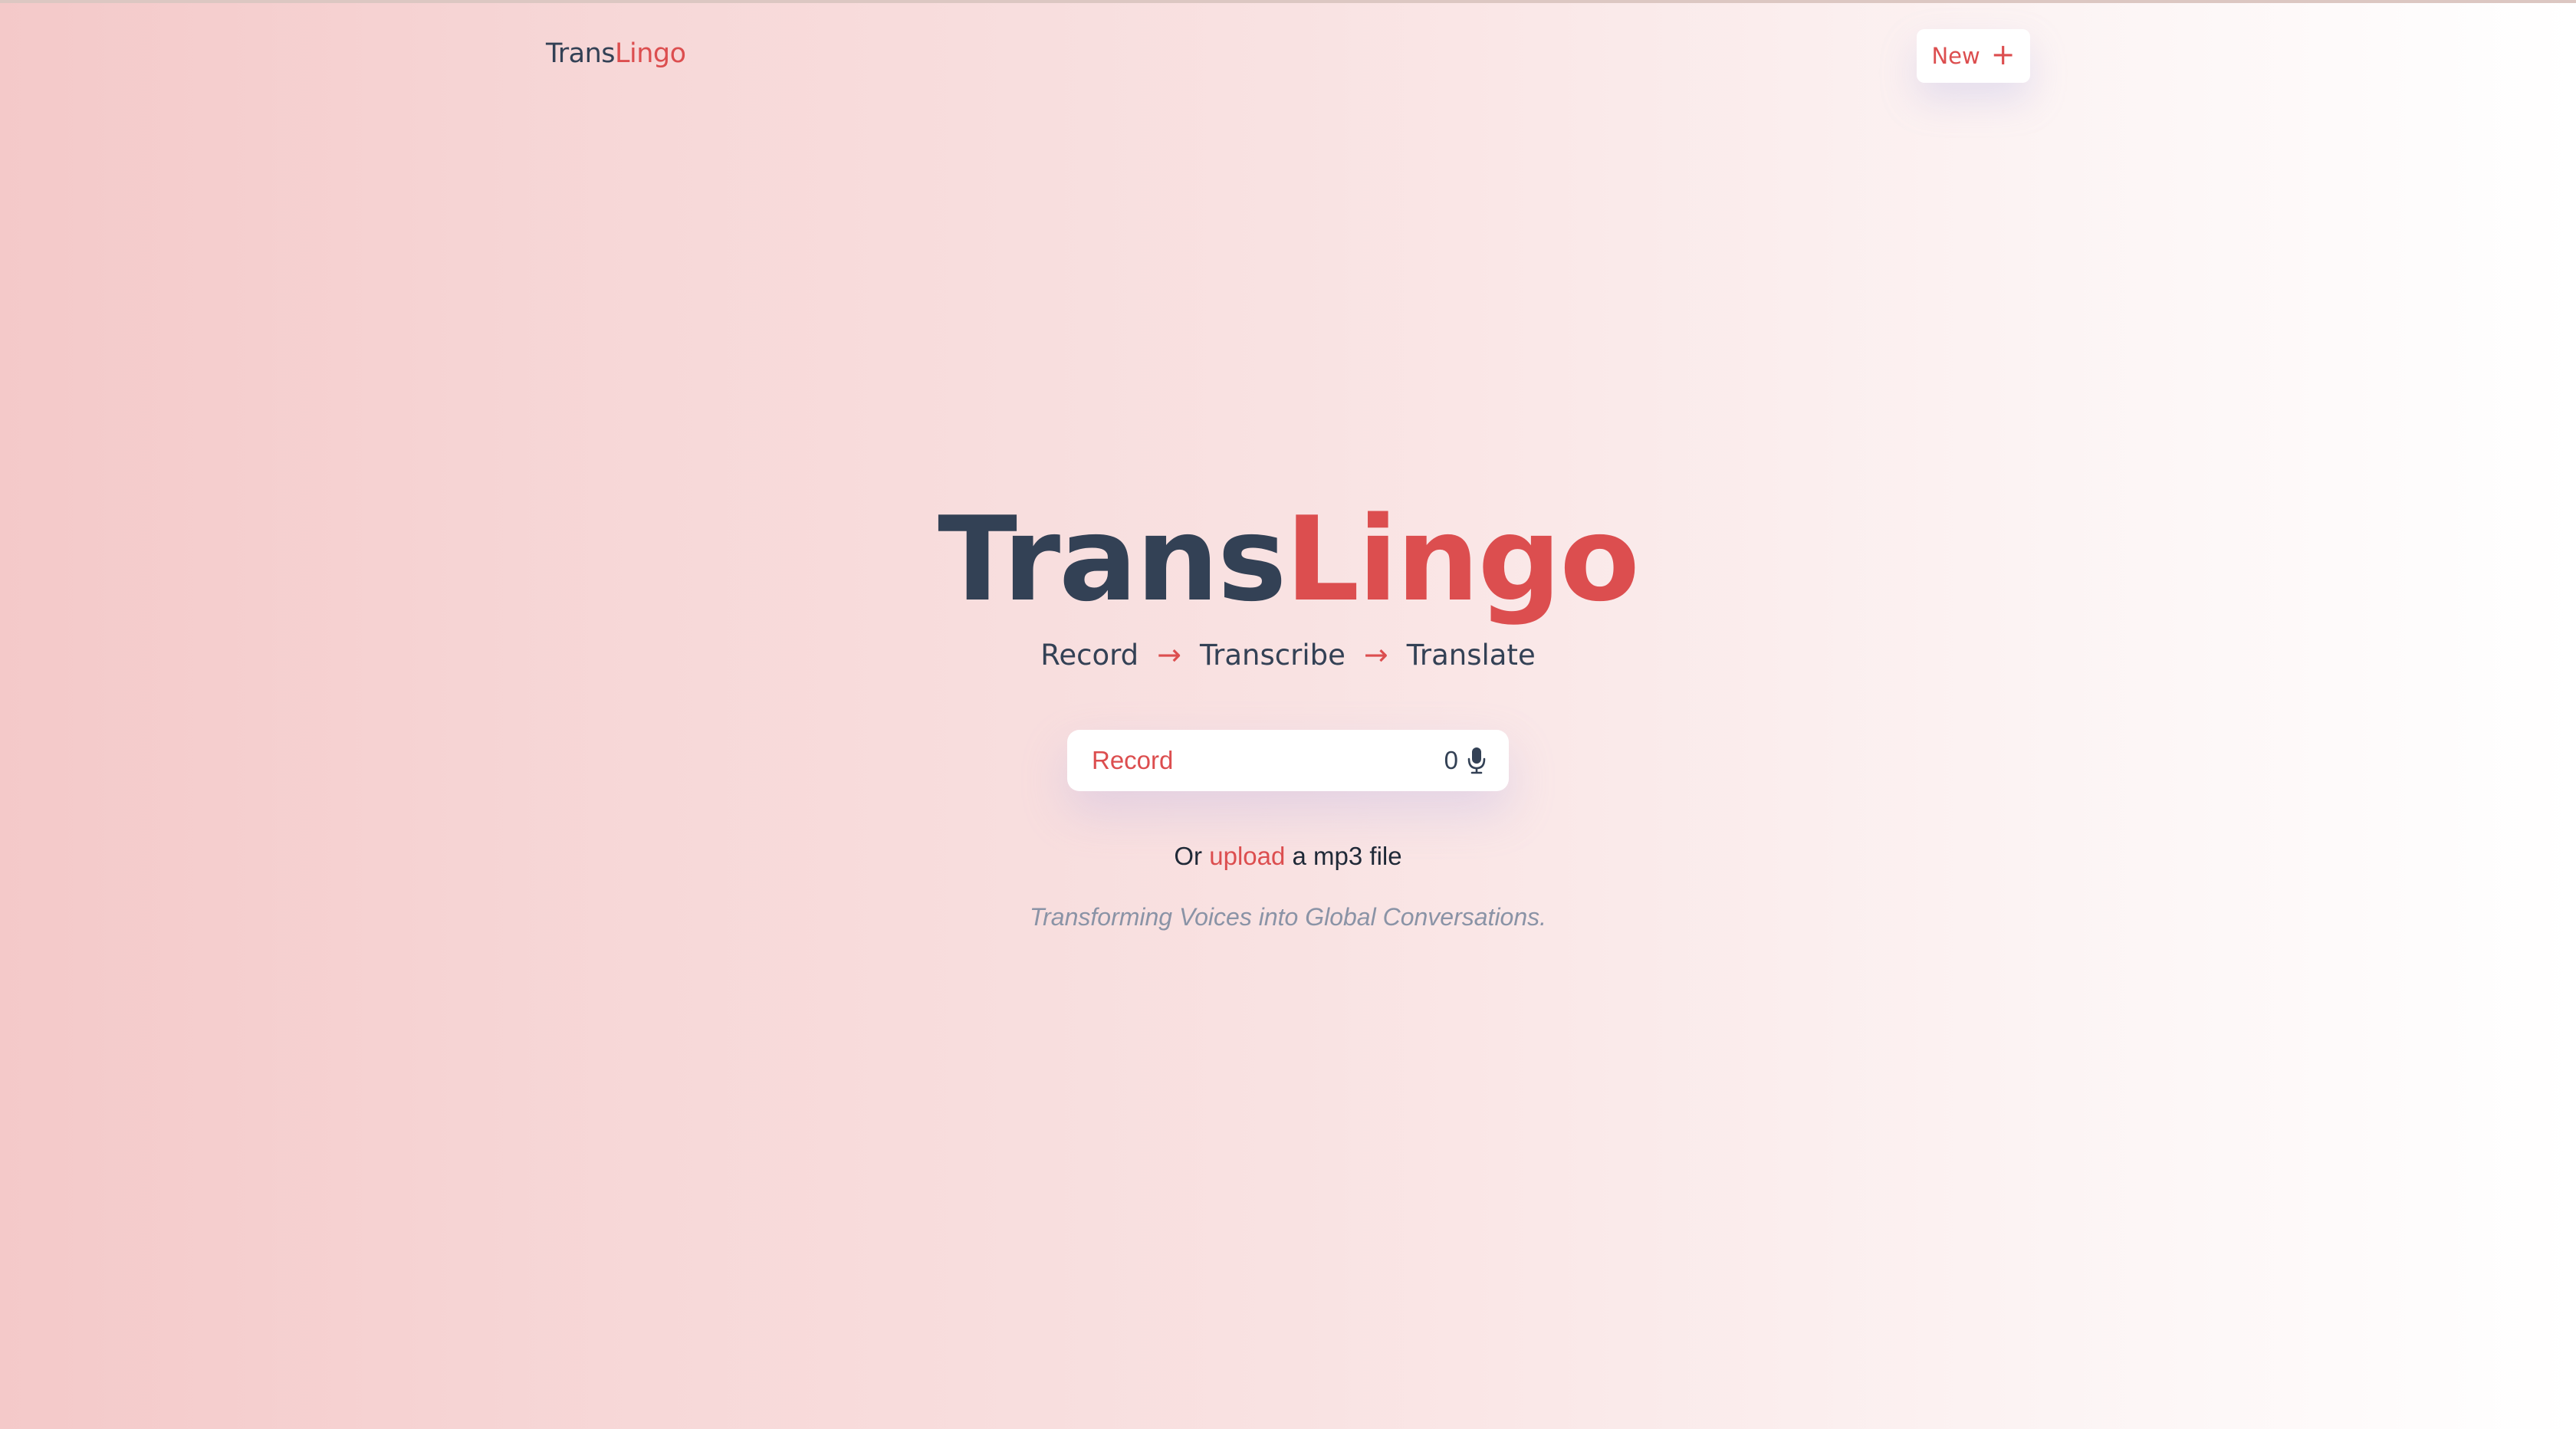 The image size is (2576, 1429). What do you see at coordinates (1288, 1) in the screenshot?
I see `top-border` at bounding box center [1288, 1].